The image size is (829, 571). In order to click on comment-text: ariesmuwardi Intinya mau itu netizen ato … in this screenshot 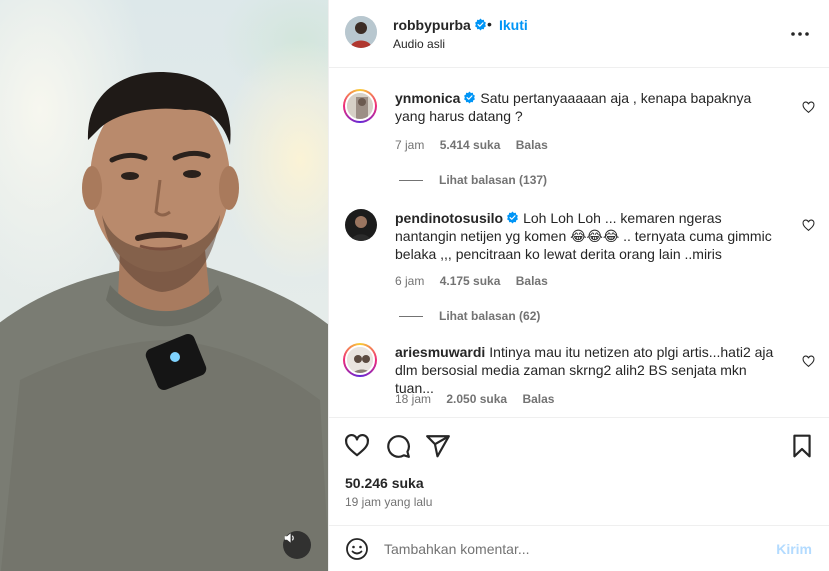, I will do `click(584, 370)`.